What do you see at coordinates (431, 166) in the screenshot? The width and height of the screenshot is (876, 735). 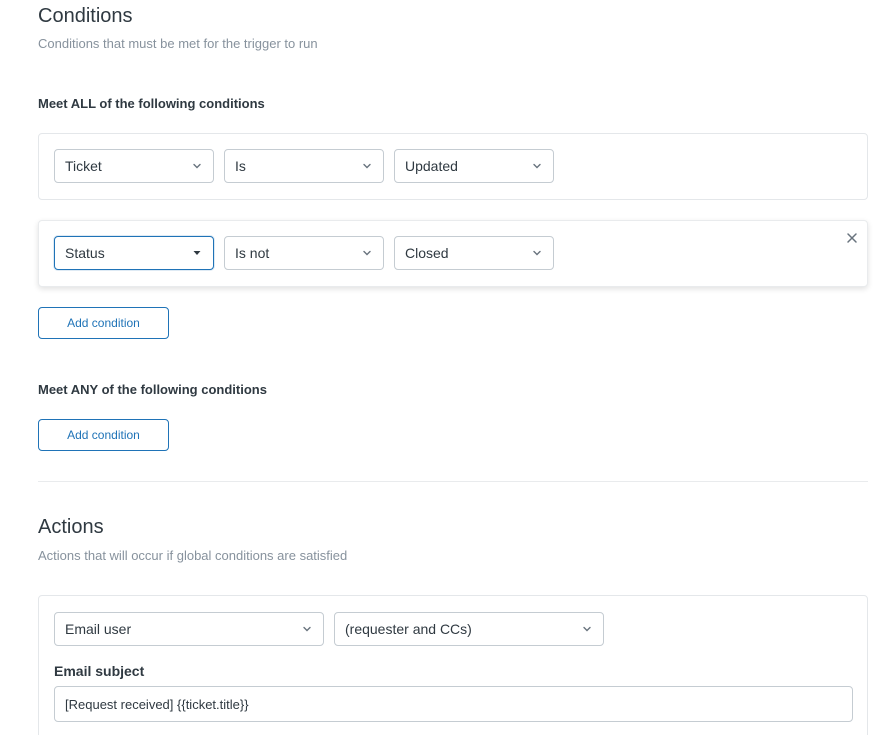 I see `condition-value-value: Updated` at bounding box center [431, 166].